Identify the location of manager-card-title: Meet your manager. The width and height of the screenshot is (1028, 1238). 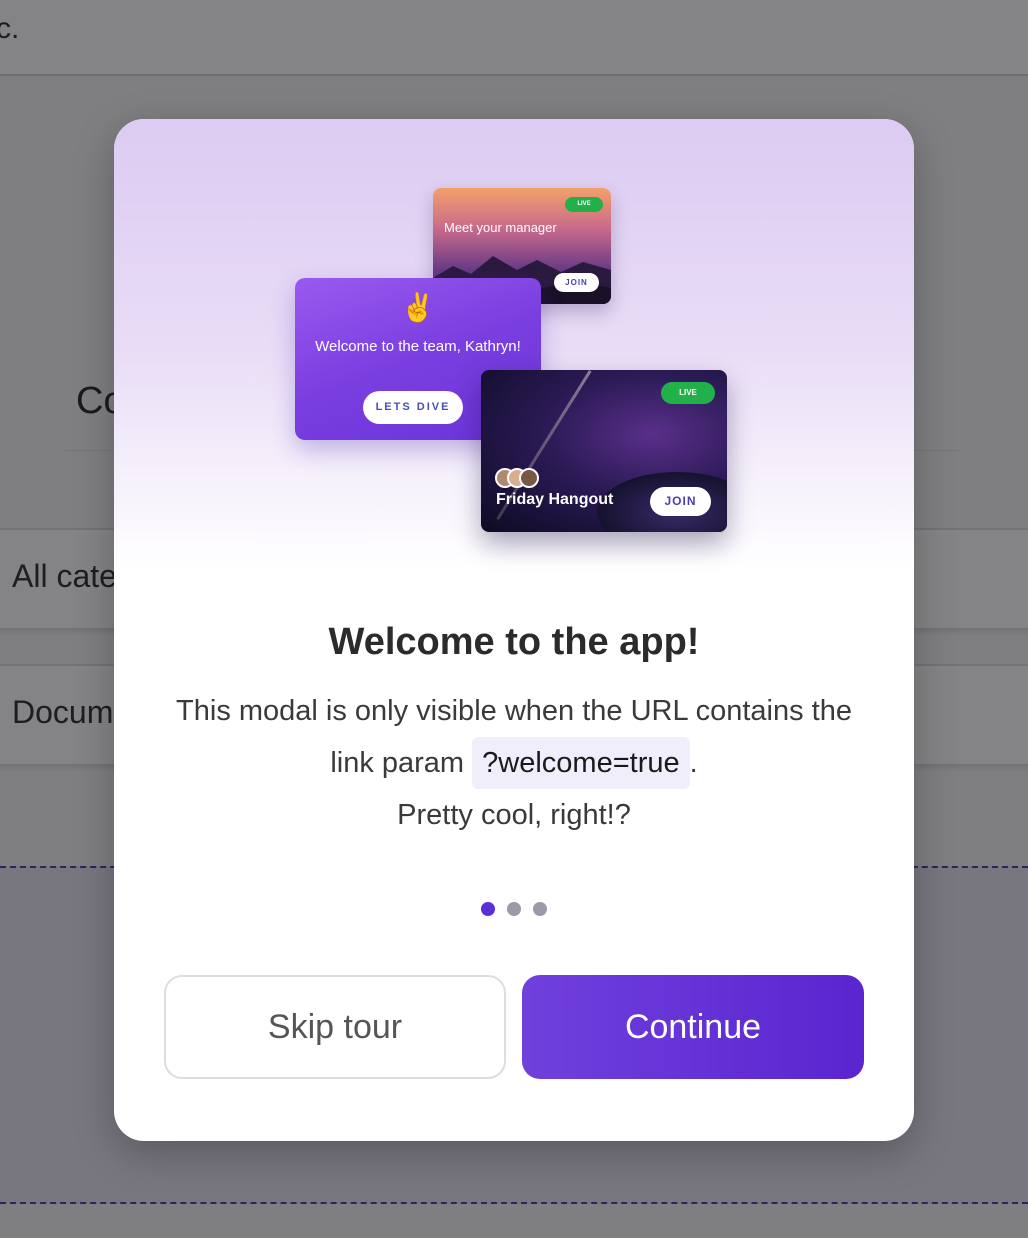
(500, 227).